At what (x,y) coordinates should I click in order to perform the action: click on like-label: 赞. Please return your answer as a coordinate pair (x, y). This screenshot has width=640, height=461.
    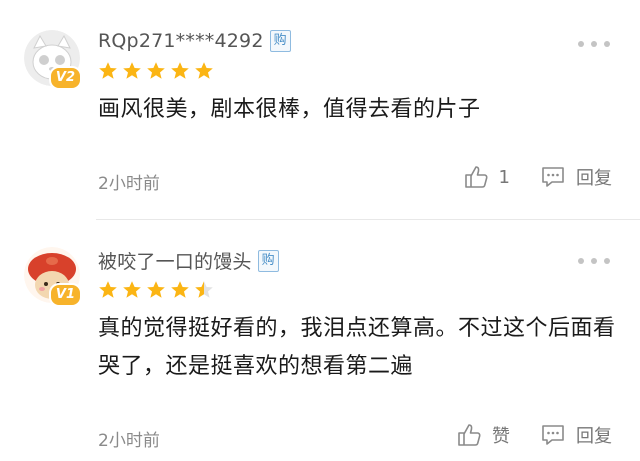
    Looking at the image, I should click on (501, 436).